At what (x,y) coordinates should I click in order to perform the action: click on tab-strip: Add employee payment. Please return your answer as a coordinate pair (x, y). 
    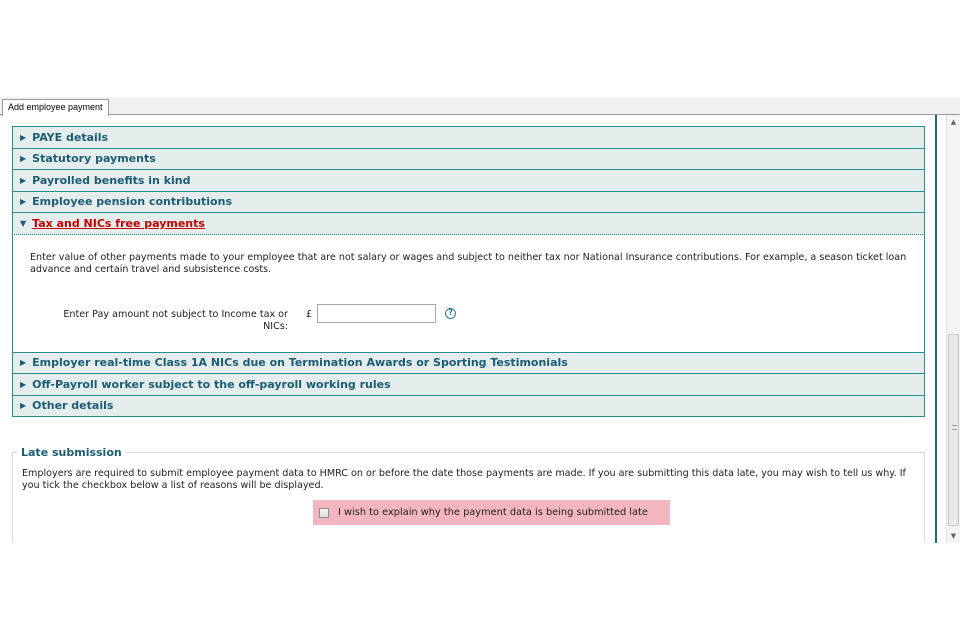
    Looking at the image, I should click on (480, 106).